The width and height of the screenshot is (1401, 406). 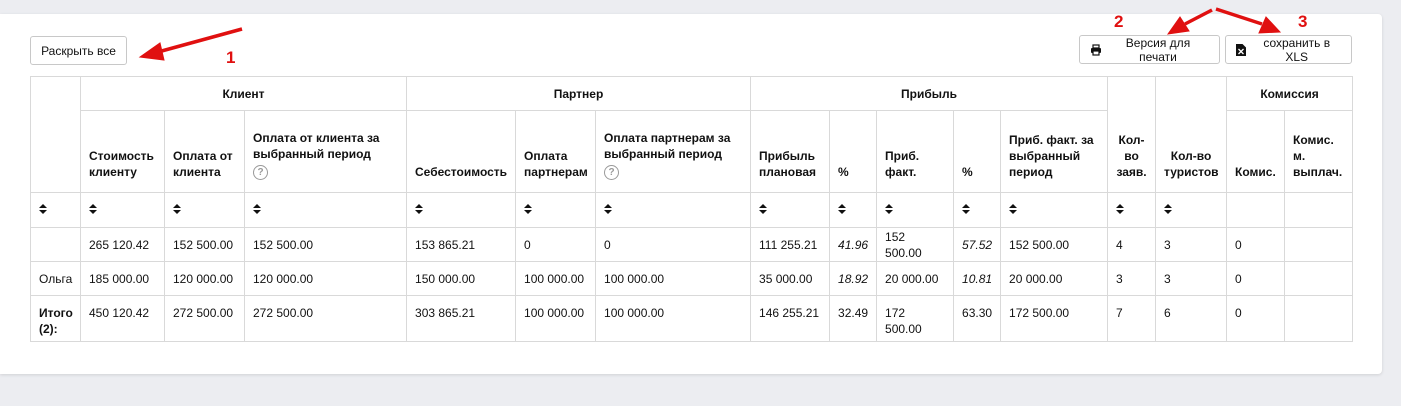 I want to click on column-header-paid-partner-period-label: Оплата партнерам за выбранный период, so click(x=667, y=146).